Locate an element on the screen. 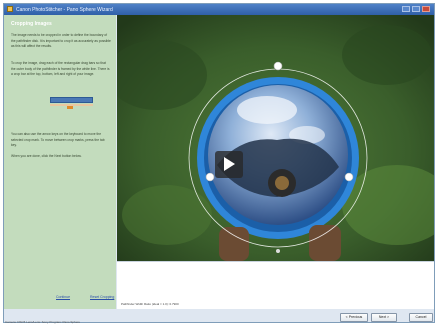 The width and height of the screenshot is (438, 327). play-button is located at coordinates (229, 164).